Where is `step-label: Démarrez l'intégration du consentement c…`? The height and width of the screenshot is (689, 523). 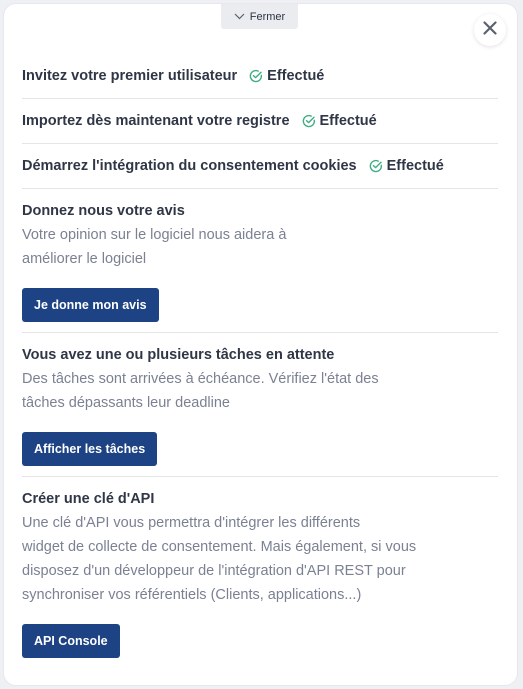 step-label: Démarrez l'intégration du consentement c… is located at coordinates (189, 166).